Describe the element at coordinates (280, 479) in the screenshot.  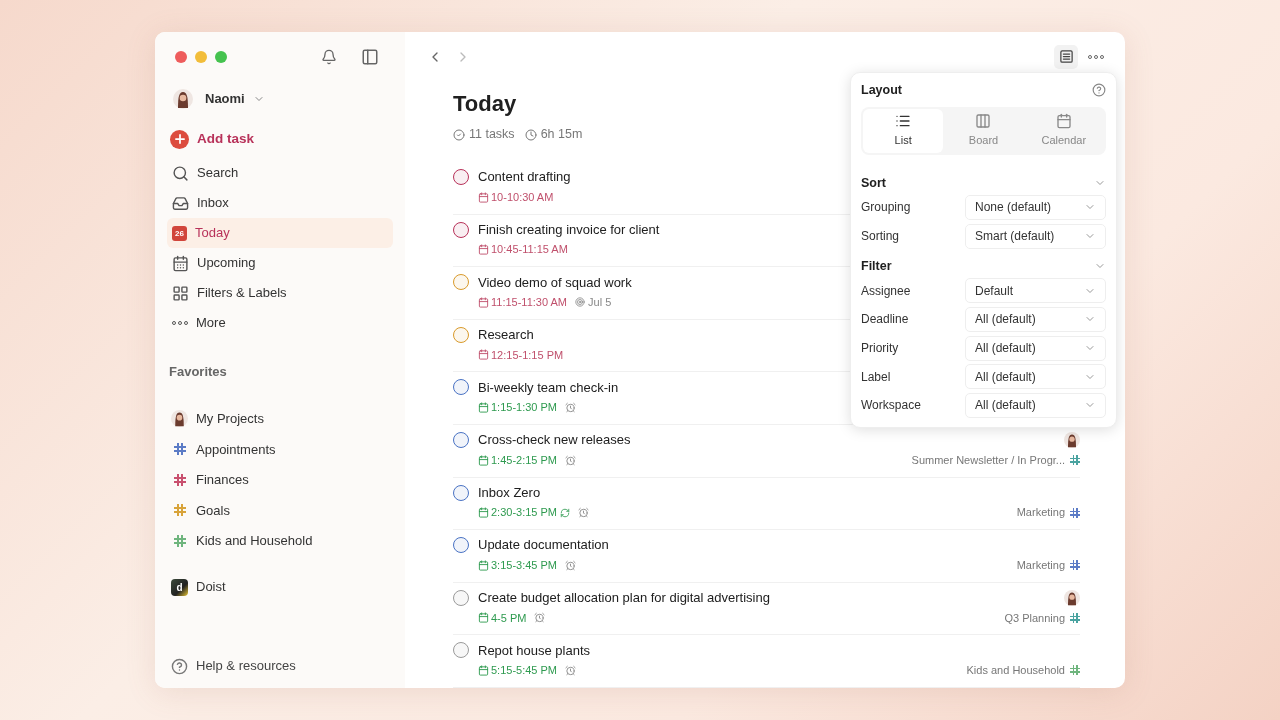
I see `project-item: Finances` at that location.